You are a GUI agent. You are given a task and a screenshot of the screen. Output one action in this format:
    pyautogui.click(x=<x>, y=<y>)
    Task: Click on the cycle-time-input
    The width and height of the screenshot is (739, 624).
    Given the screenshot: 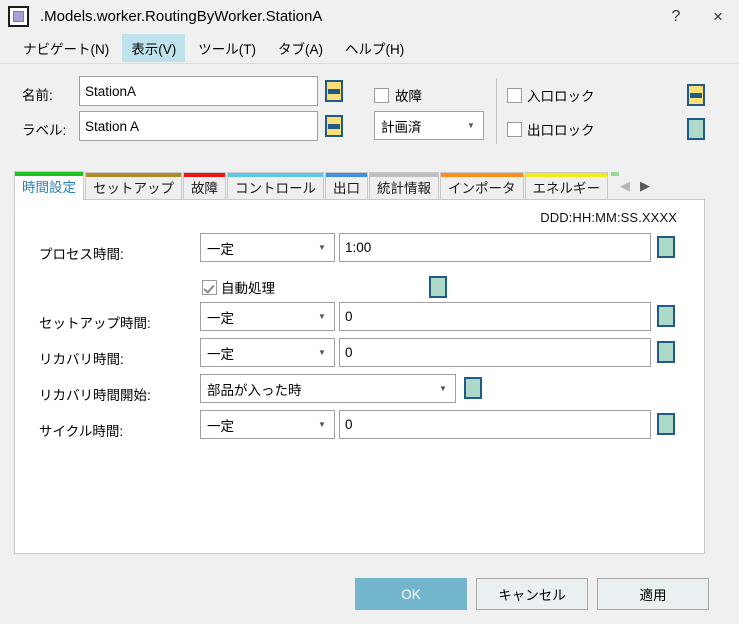 What is the action you would take?
    pyautogui.click(x=495, y=424)
    